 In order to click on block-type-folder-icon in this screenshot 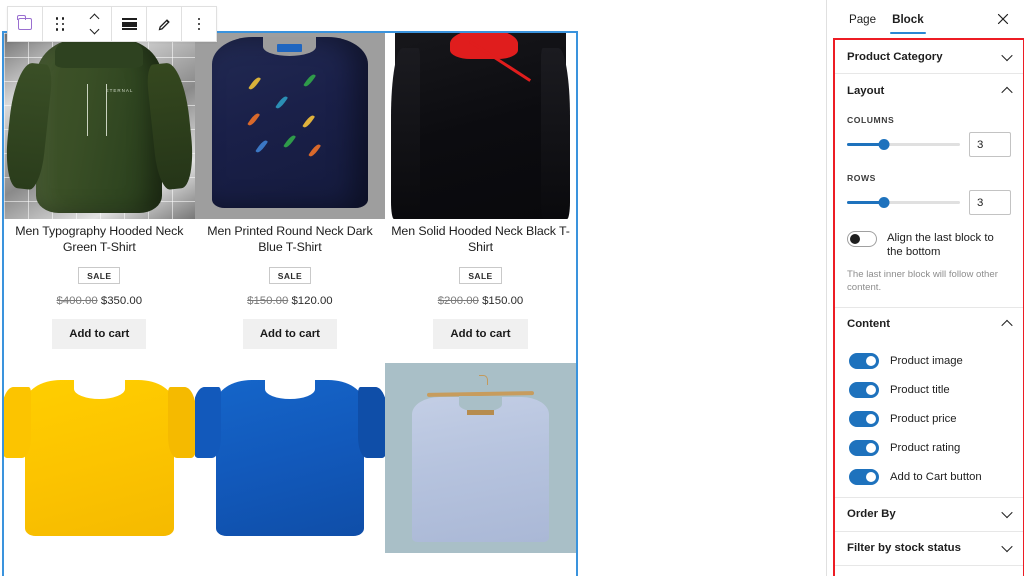, I will do `click(25, 24)`.